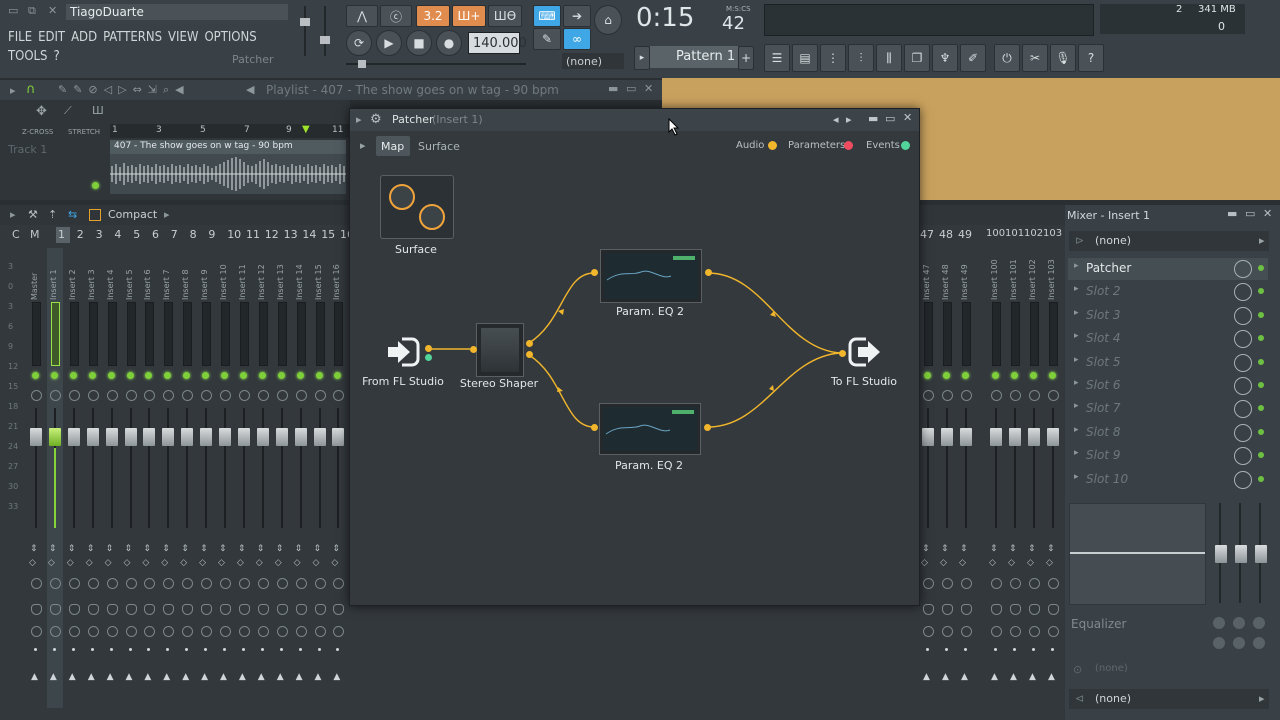 The width and height of the screenshot is (1280, 720). I want to click on effect-slot: ▸ Slot 5, so click(1168, 363).